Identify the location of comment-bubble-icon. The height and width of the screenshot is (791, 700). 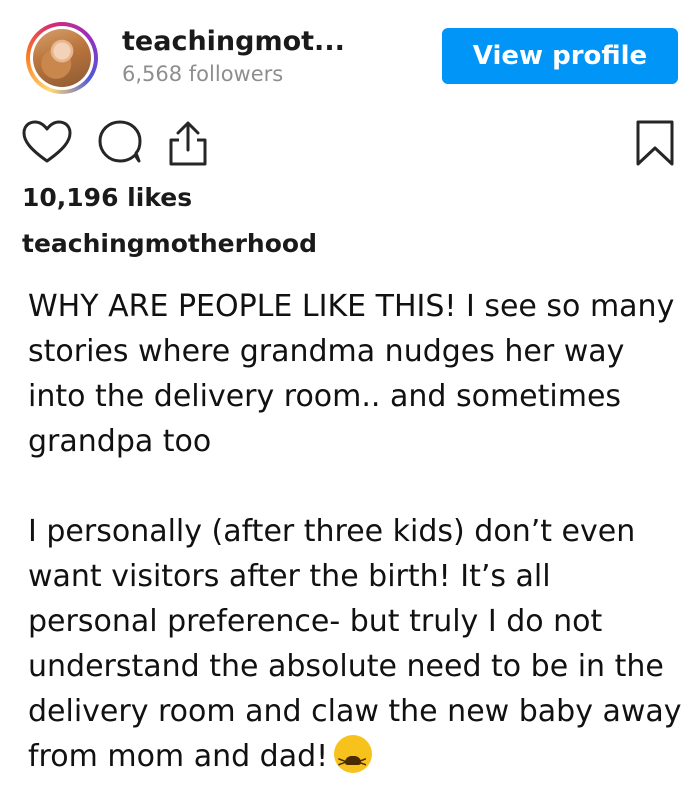
(120, 142).